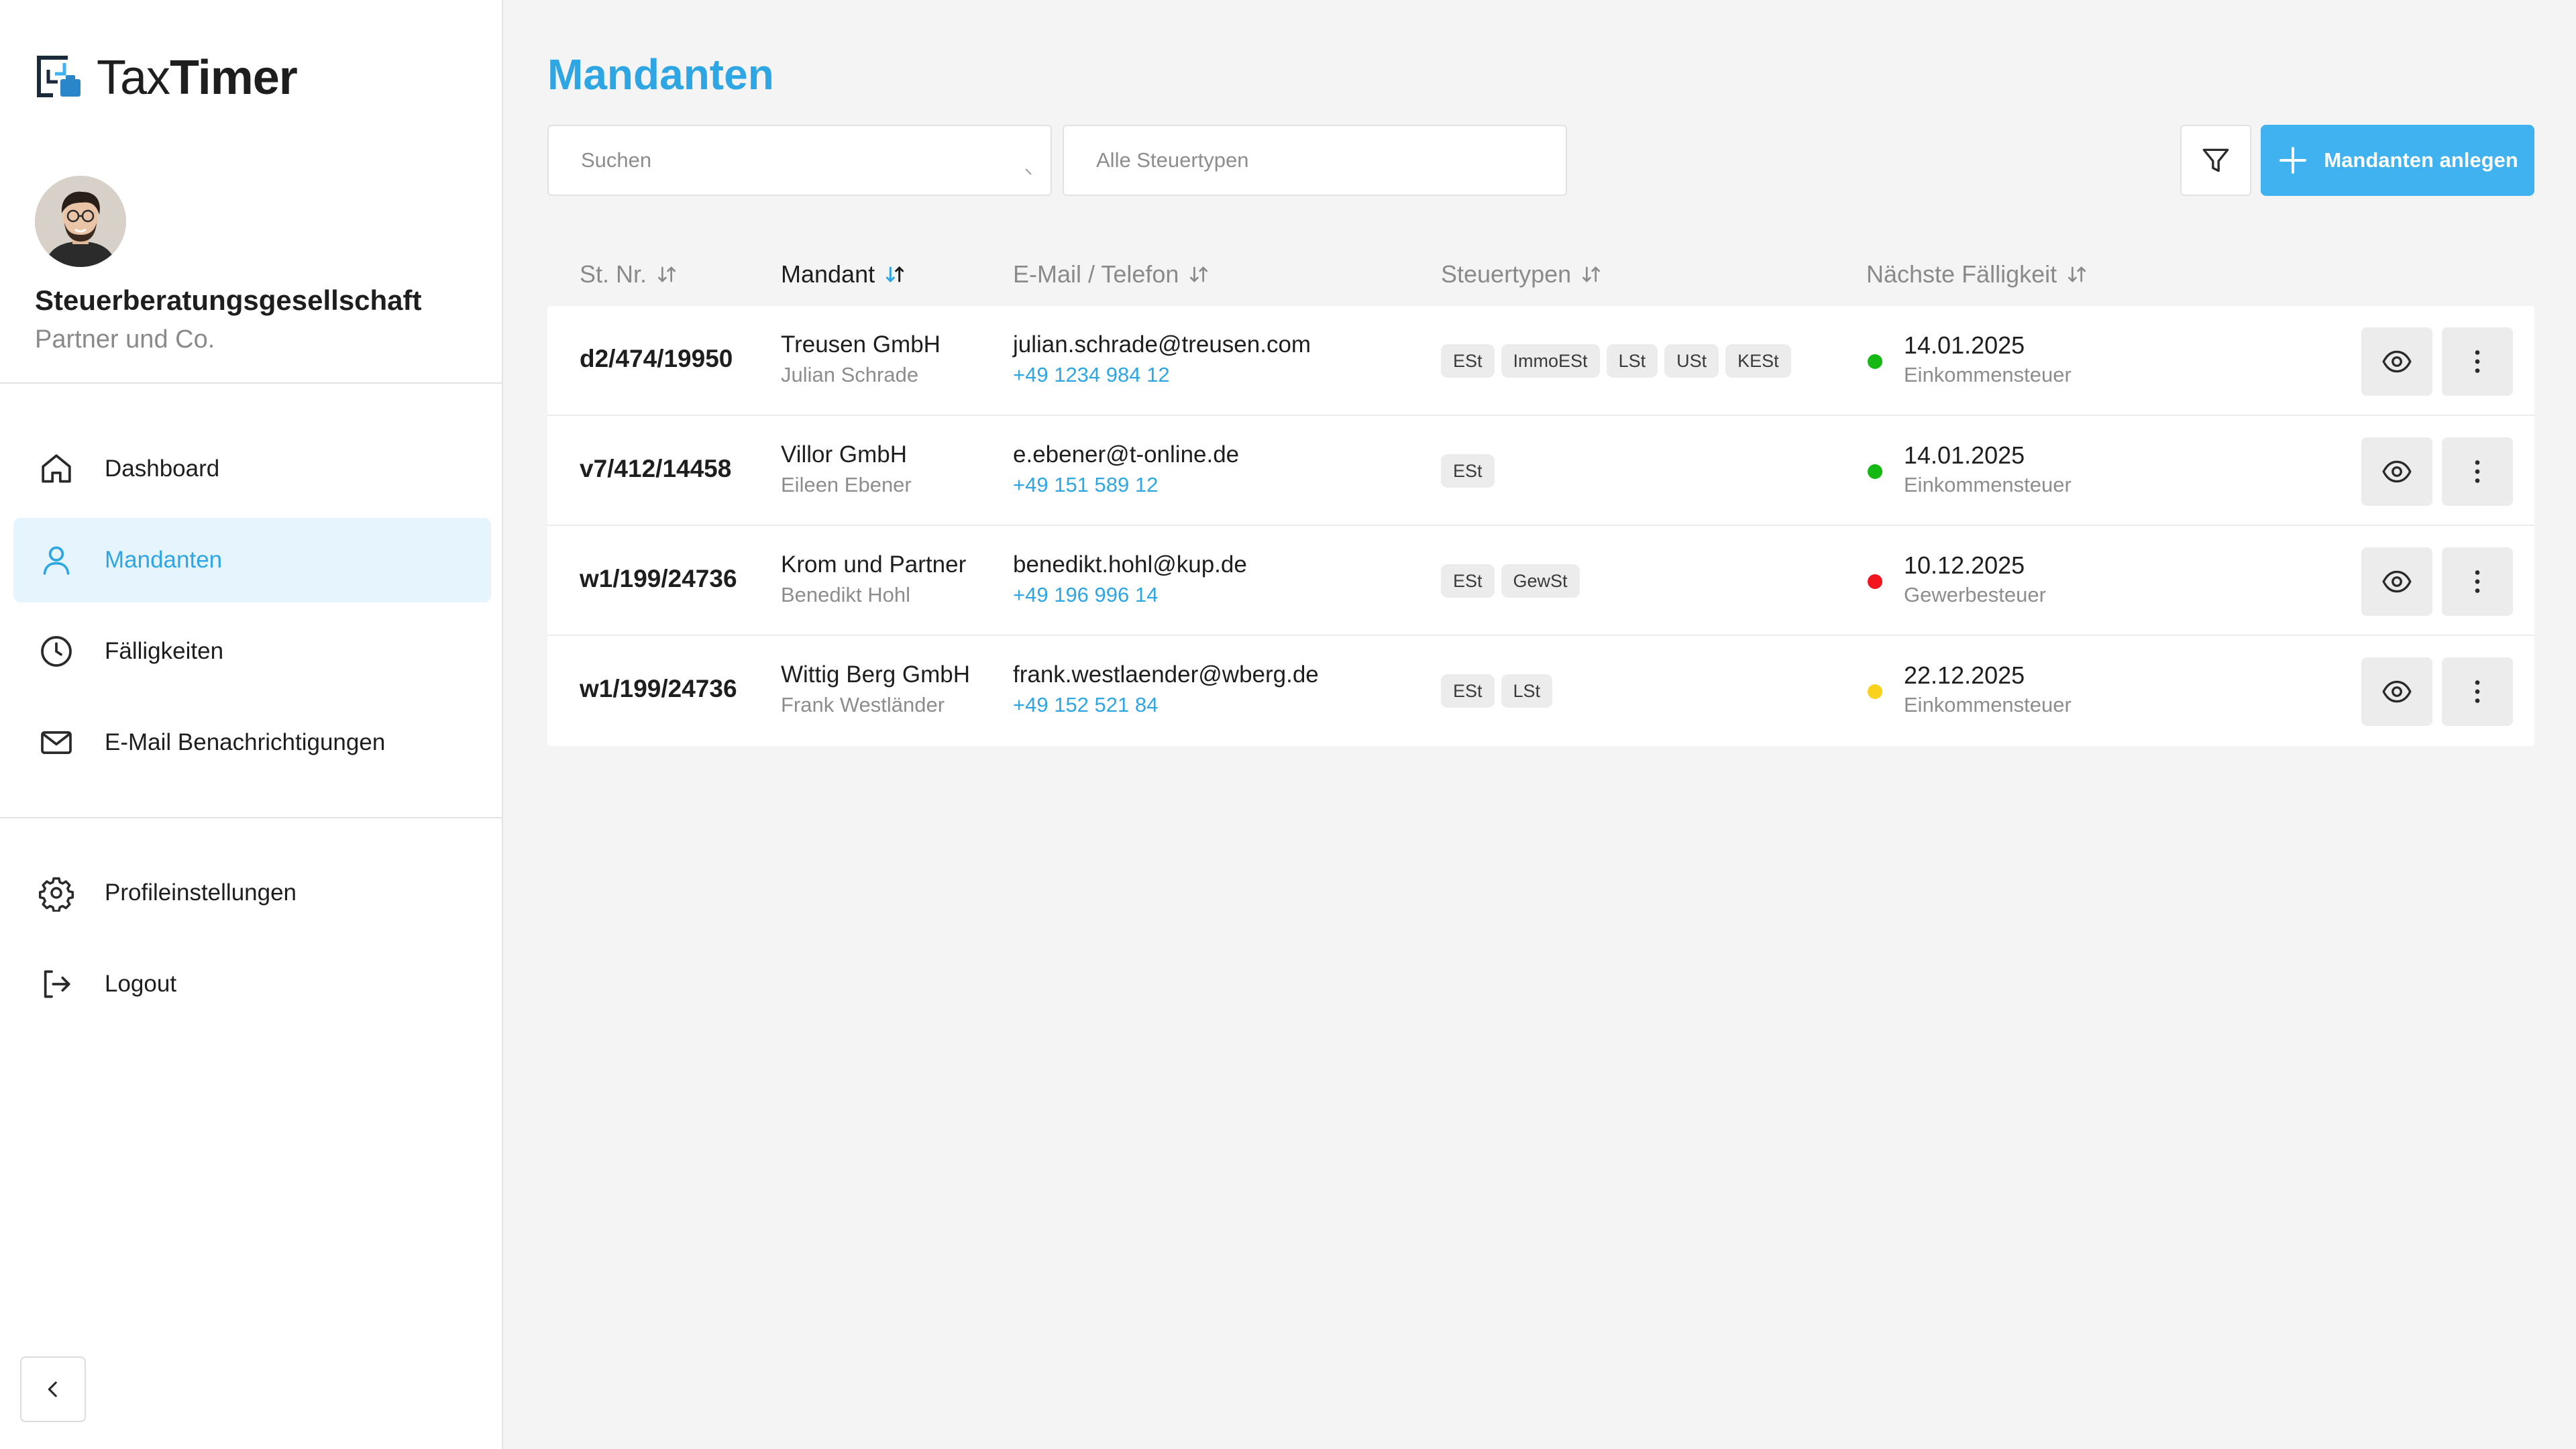 The width and height of the screenshot is (2576, 1449). I want to click on due-tax-type: Gewerbesteuer, so click(1975, 594).